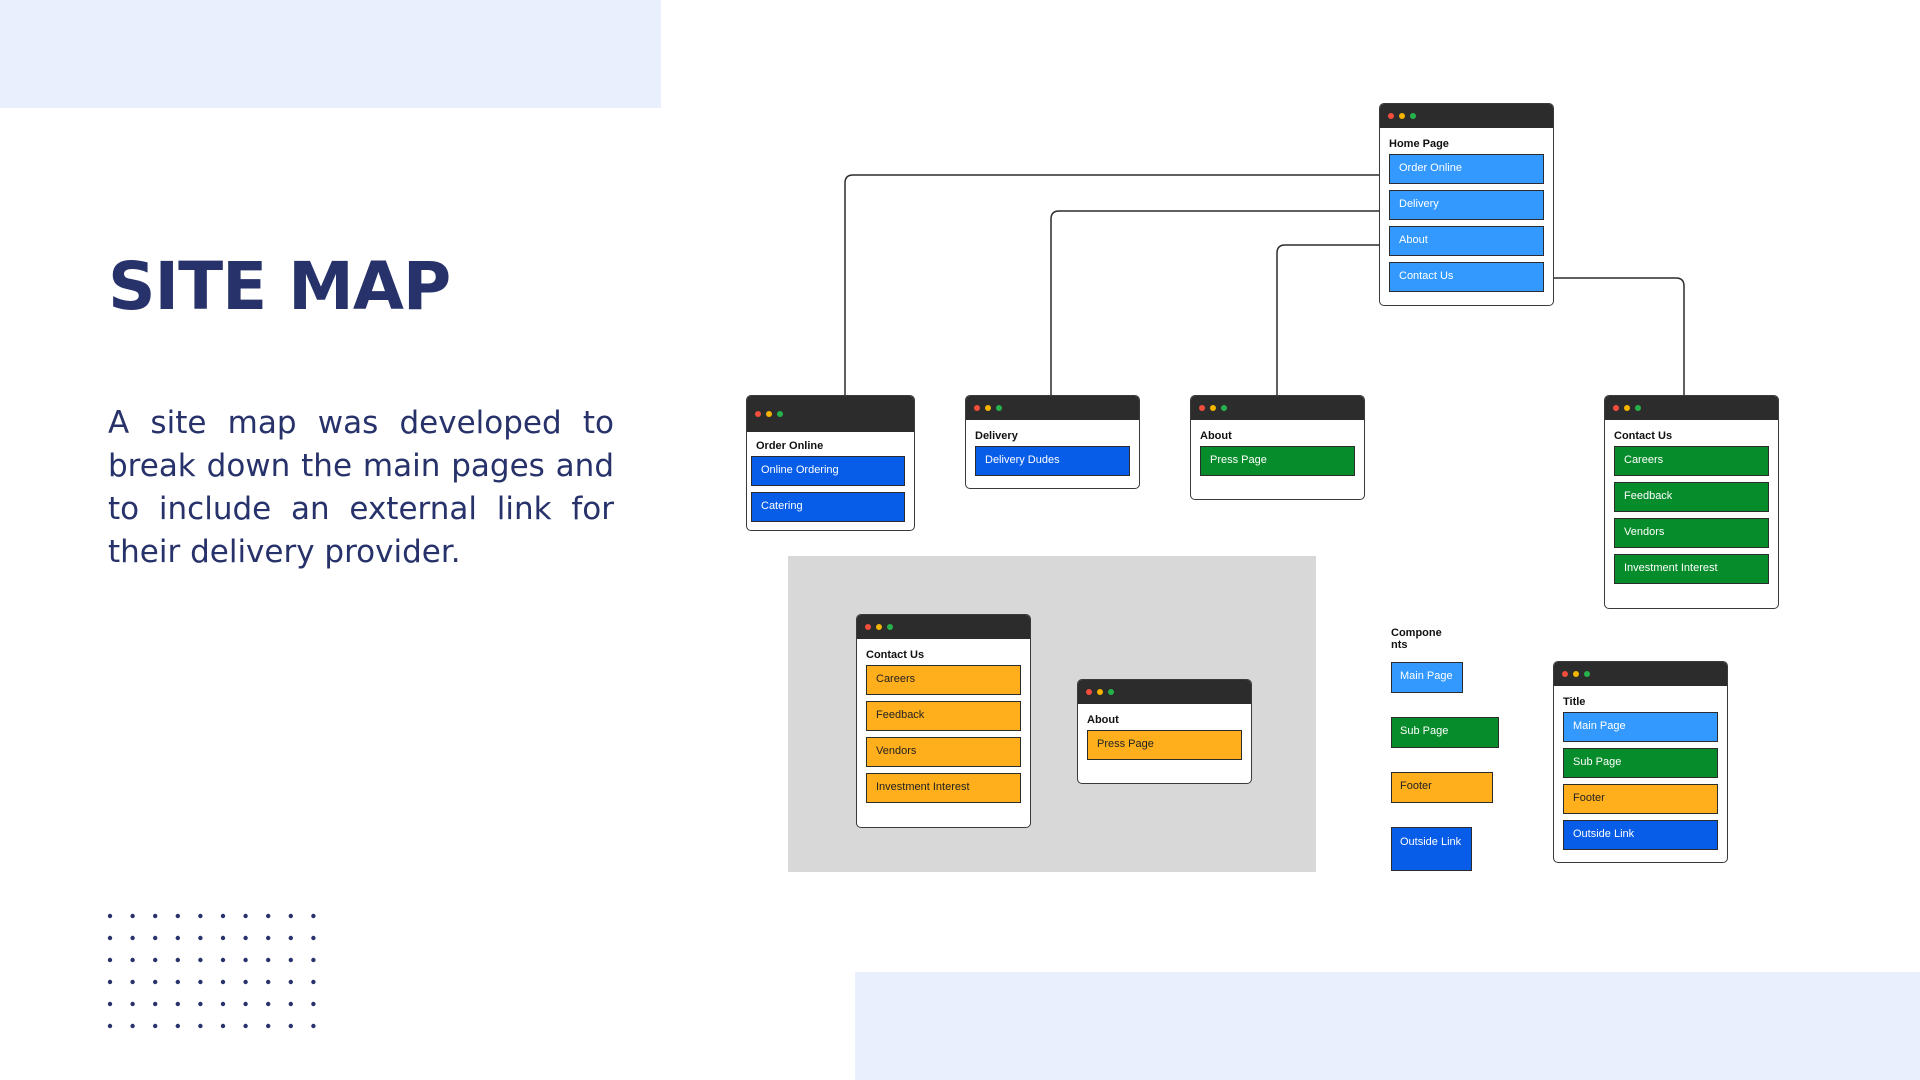 The width and height of the screenshot is (1920, 1080). I want to click on node-online-ordering: Online Ordering, so click(828, 471).